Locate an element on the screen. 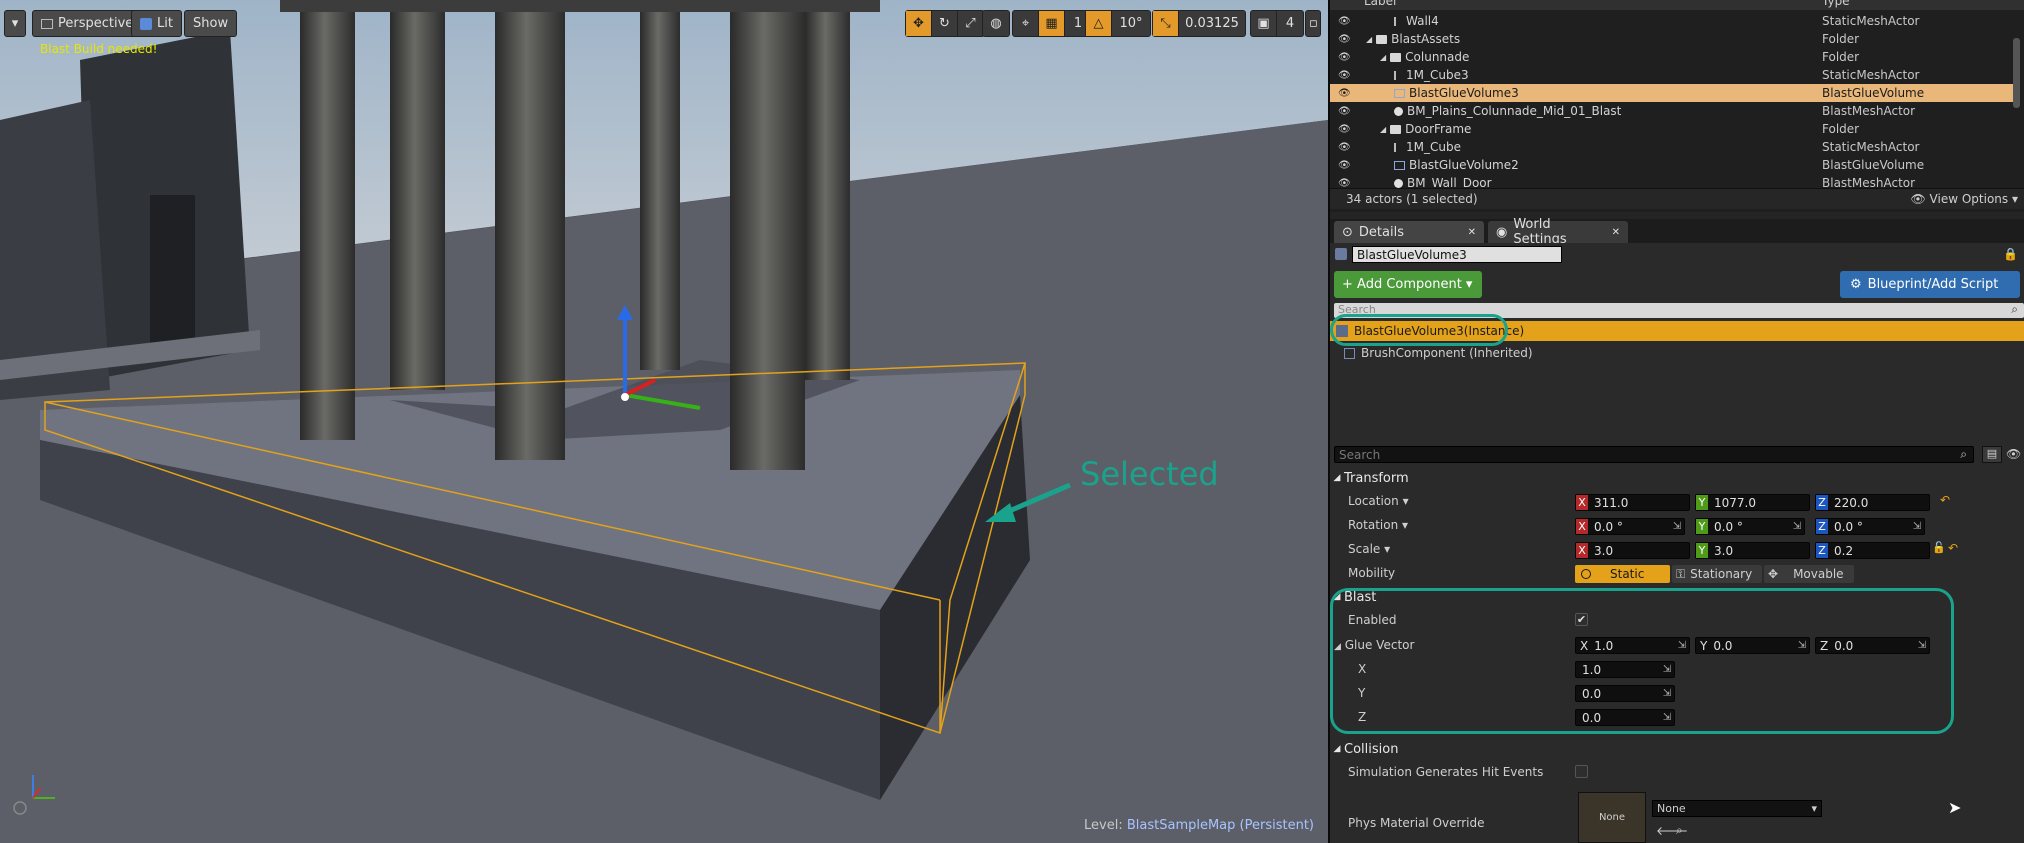 This screenshot has height=843, width=2024. surface-snap-button: ⌖ is located at coordinates (1026, 23).